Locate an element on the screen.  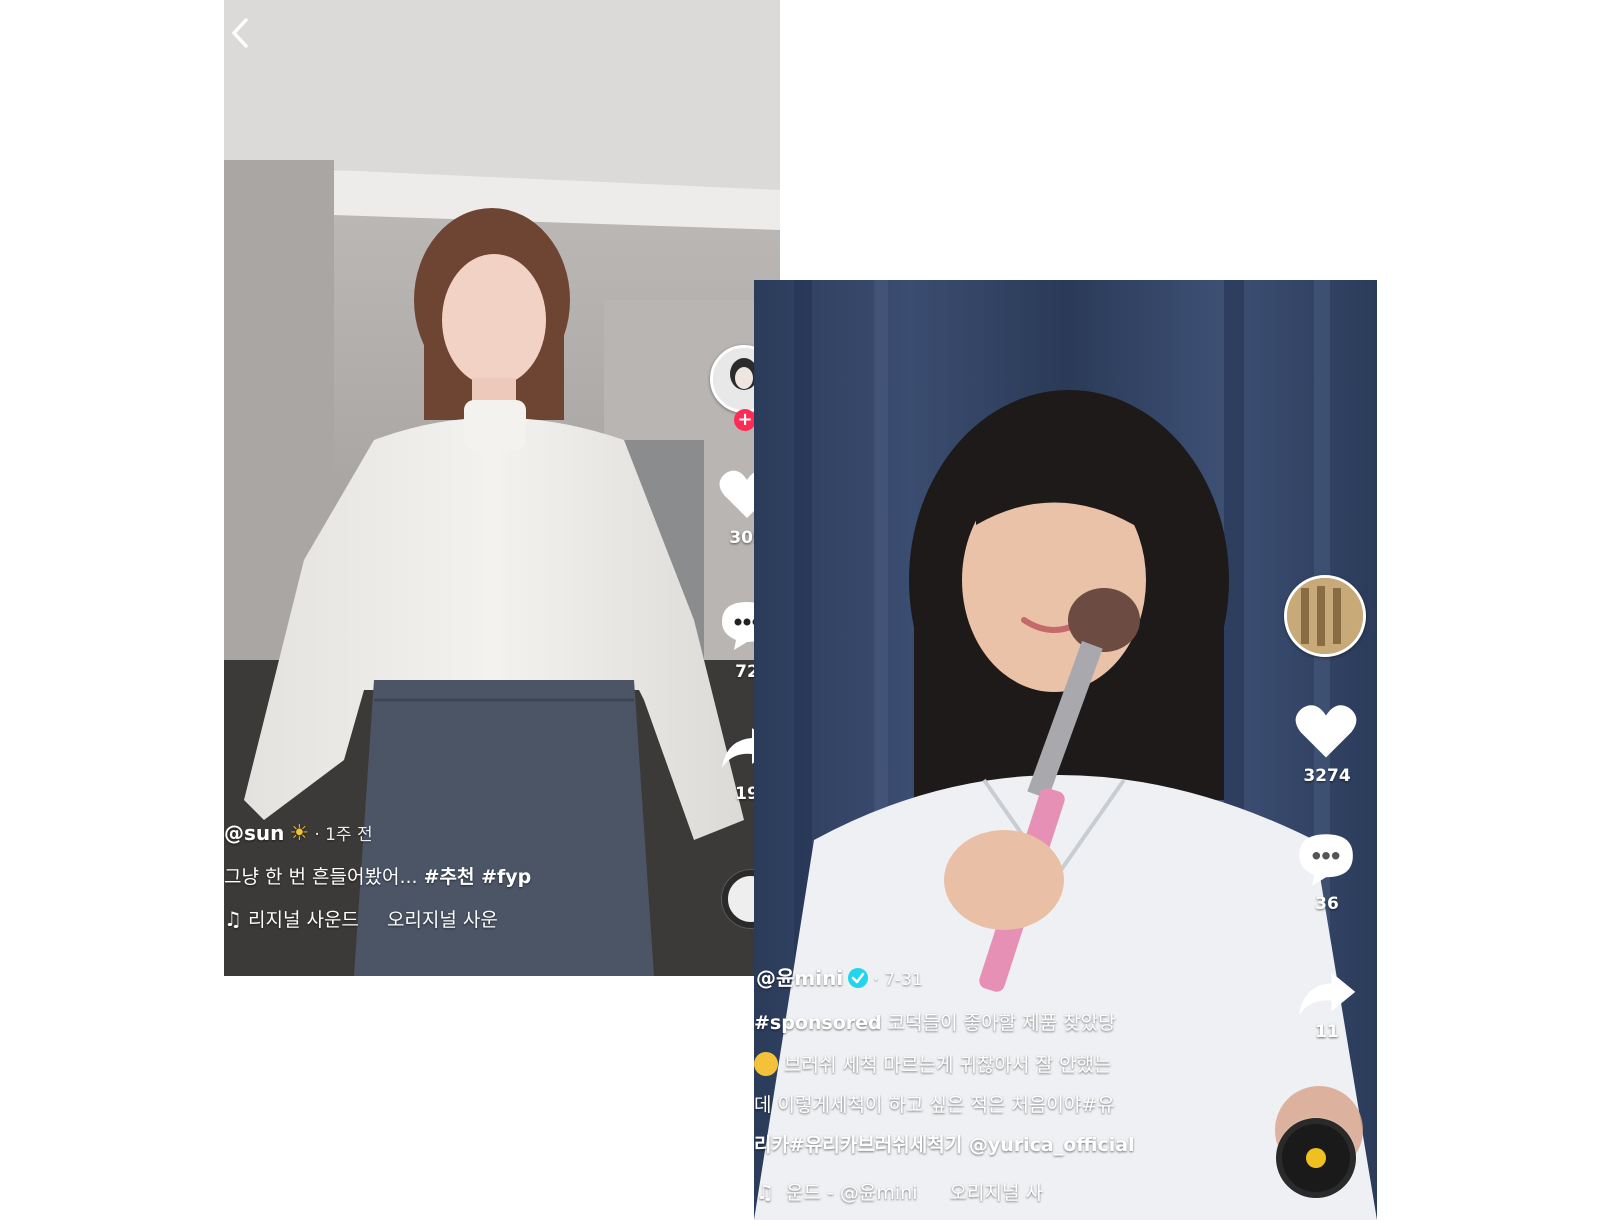
post-meta: @sun ☀ · 1주 전 is located at coordinates (298, 833).